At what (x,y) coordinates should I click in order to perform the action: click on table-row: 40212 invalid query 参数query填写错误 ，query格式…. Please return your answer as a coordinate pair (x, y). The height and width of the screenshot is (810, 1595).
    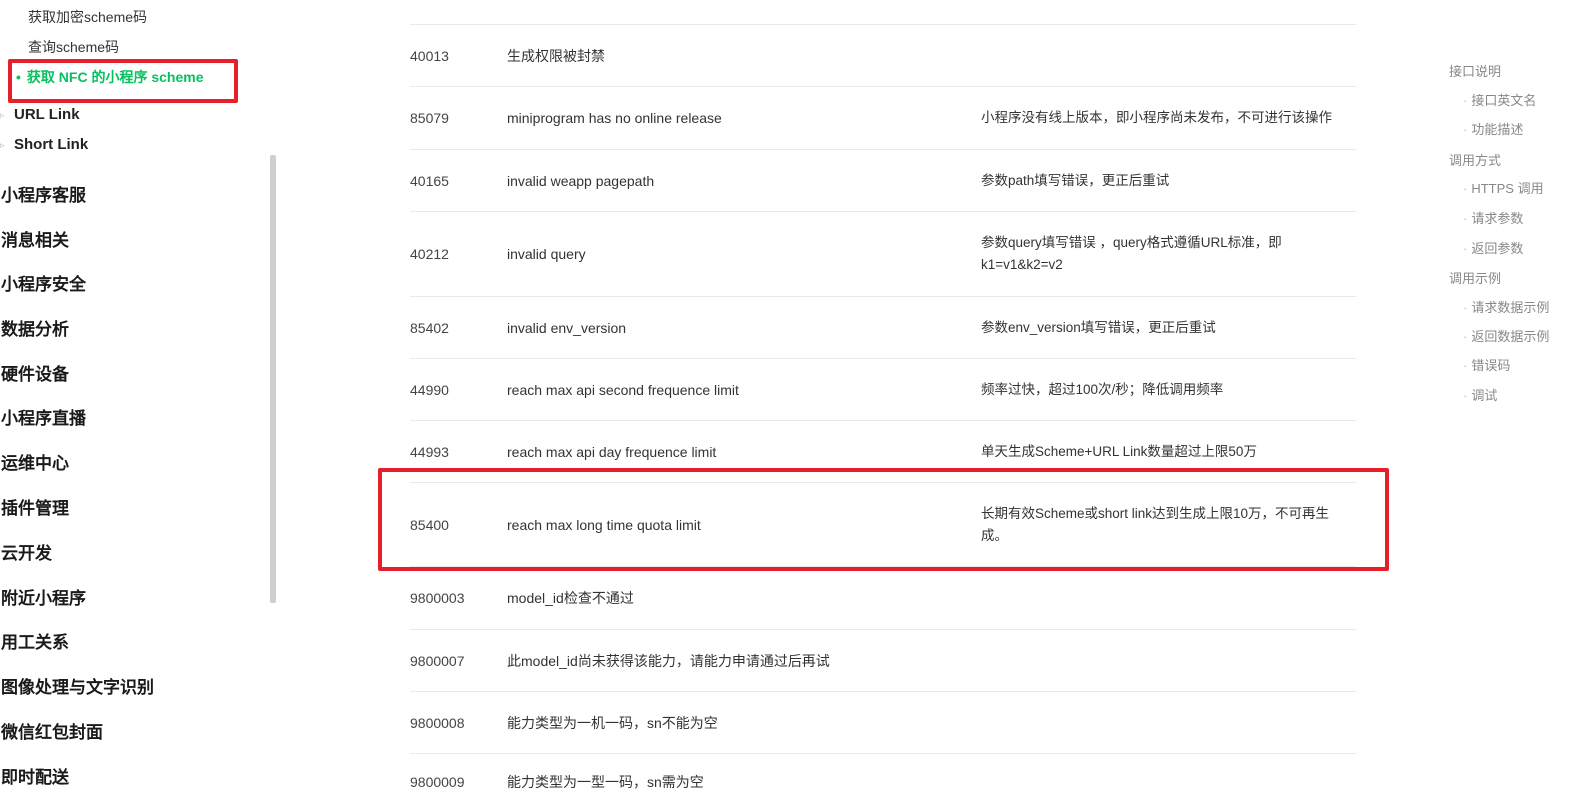
    Looking at the image, I should click on (883, 254).